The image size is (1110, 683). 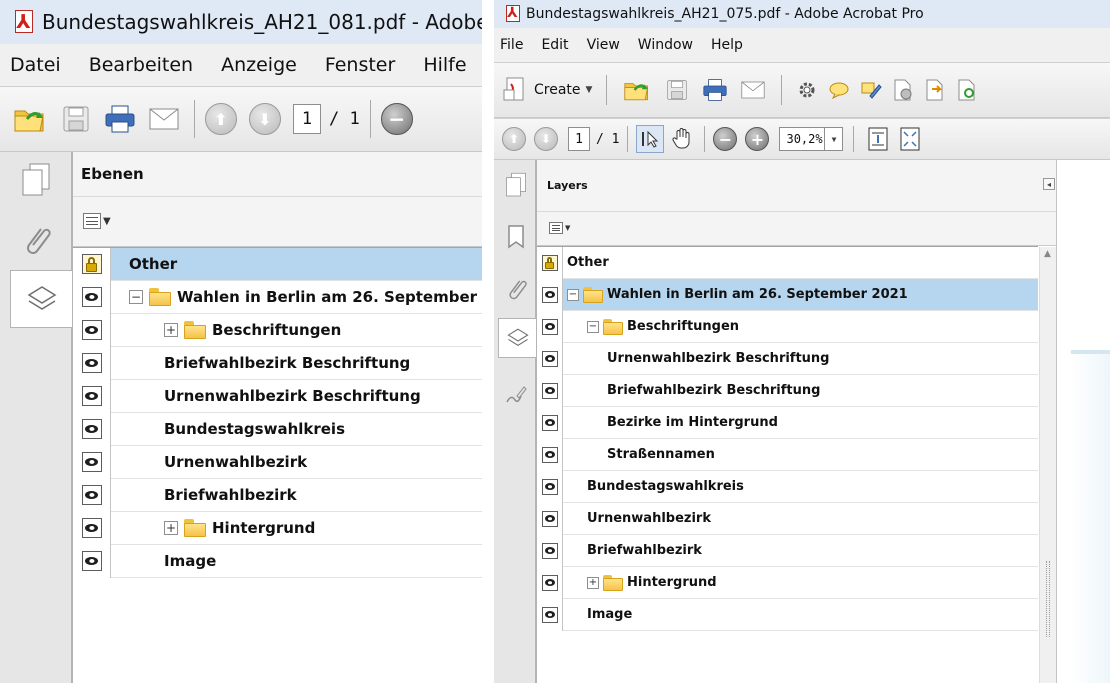 What do you see at coordinates (30, 119) in the screenshot?
I see `open-folder-button` at bounding box center [30, 119].